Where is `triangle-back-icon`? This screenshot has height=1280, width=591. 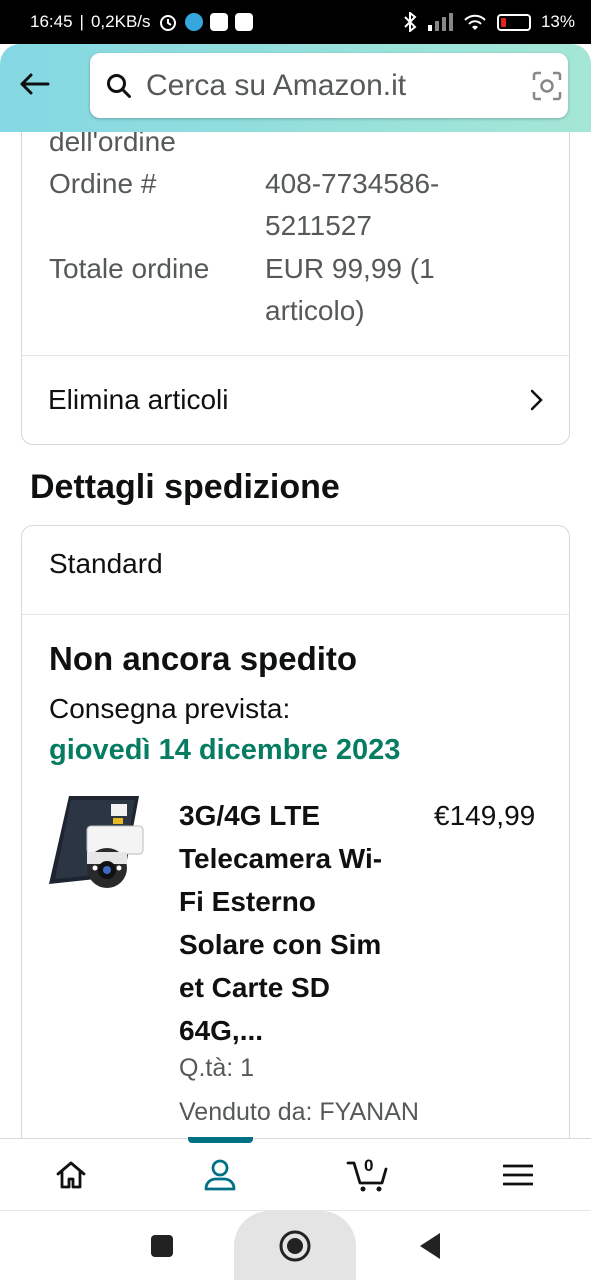 triangle-back-icon is located at coordinates (430, 1246).